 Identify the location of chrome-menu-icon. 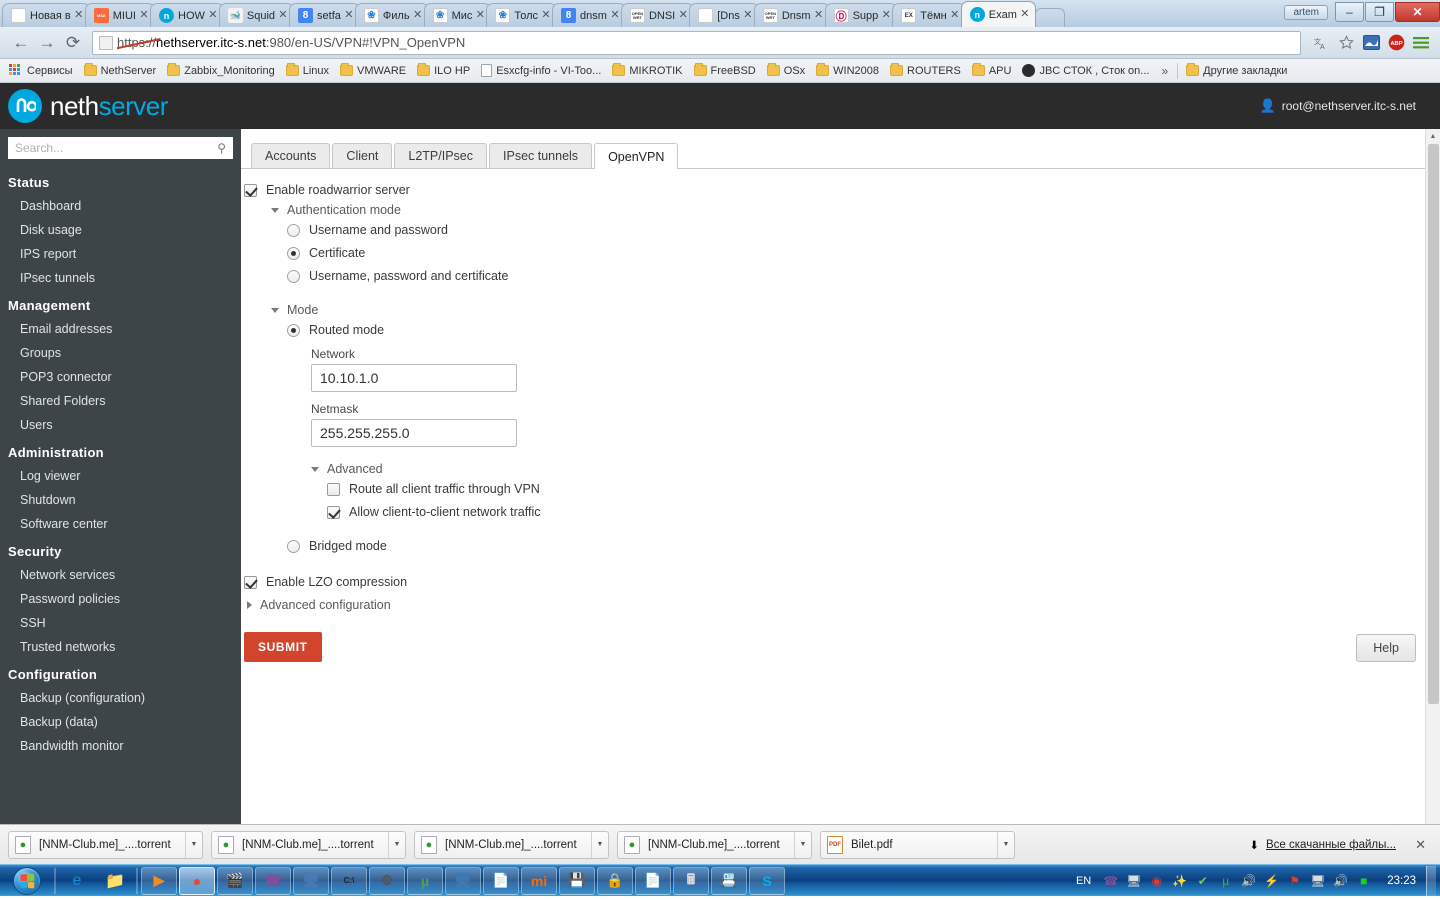
(1421, 43).